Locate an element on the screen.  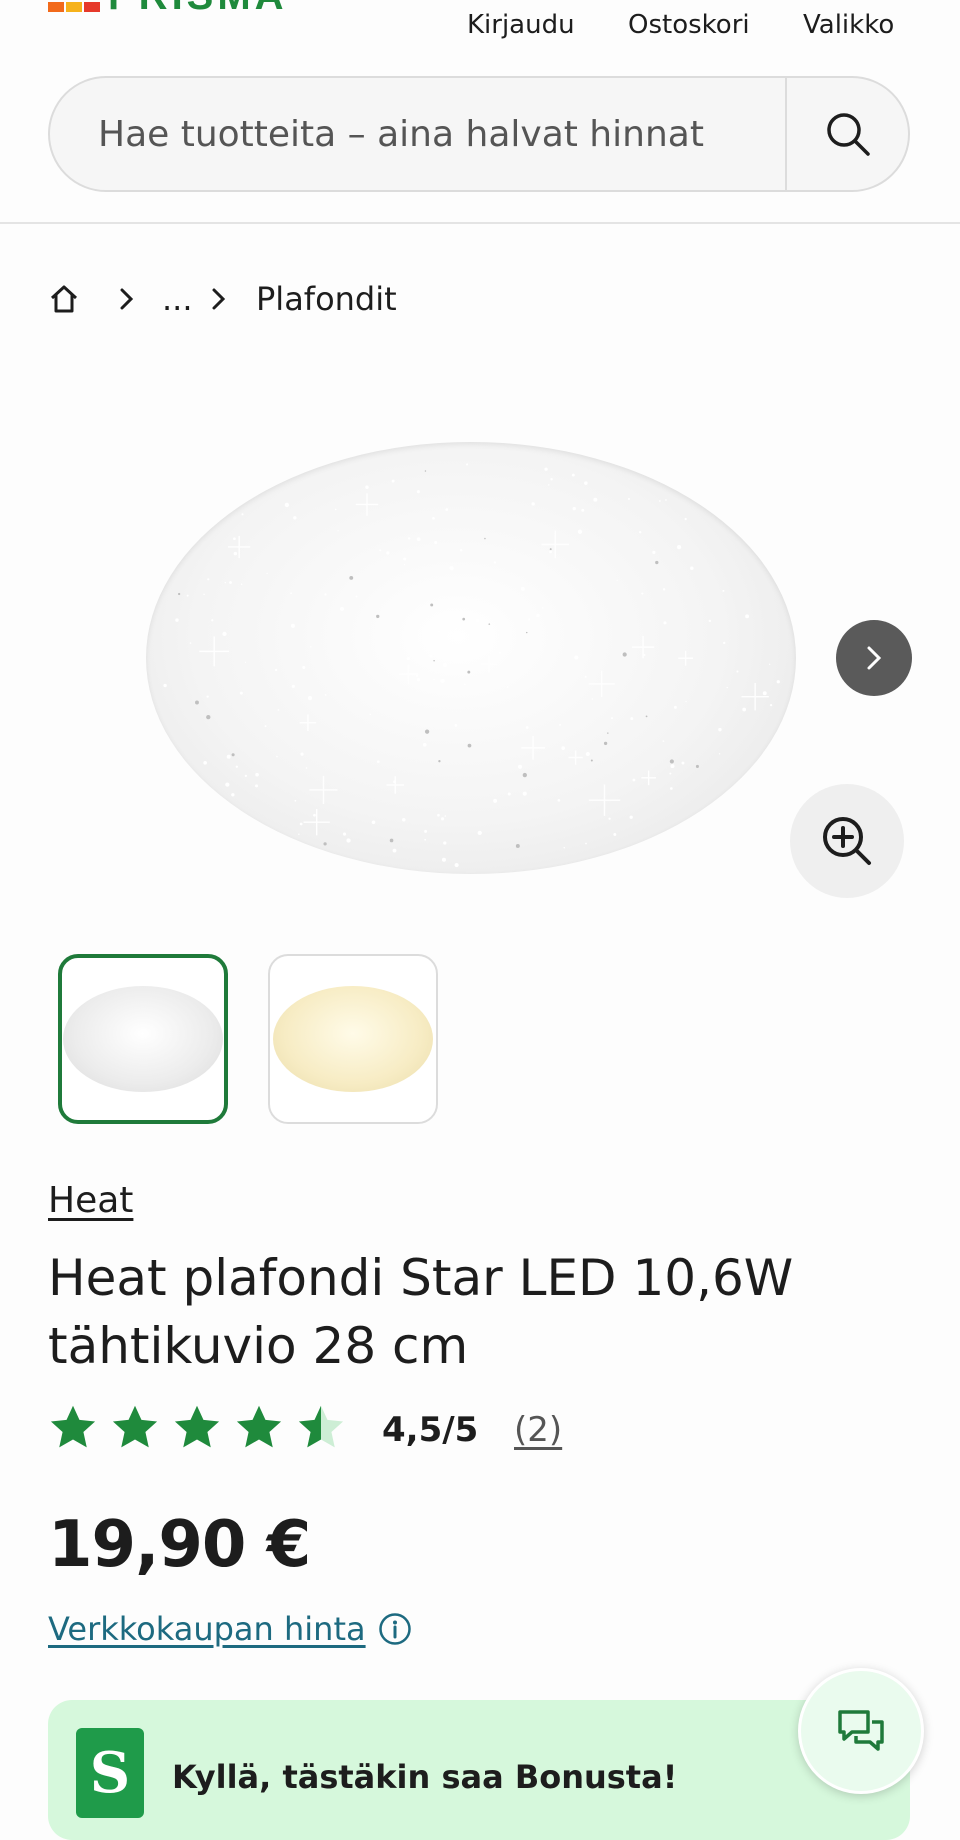
prisma-logo: PRISMA is located at coordinates (173, 6).